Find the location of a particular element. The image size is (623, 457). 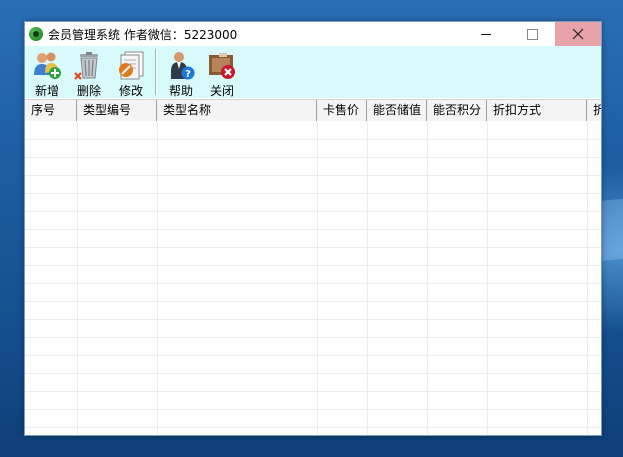

column-header-card-price: 卡售价 is located at coordinates (342, 110).